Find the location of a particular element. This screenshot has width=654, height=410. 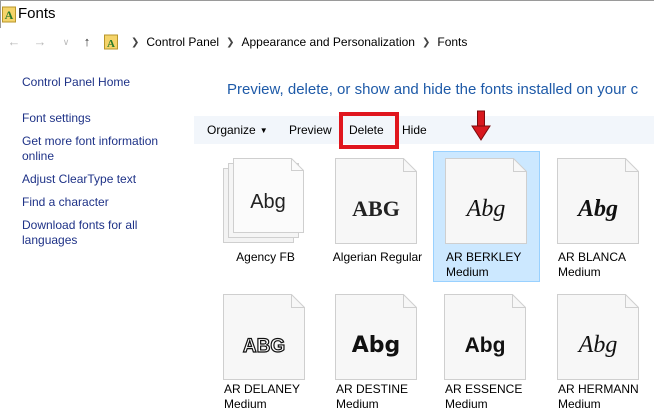

organize-label: Organize is located at coordinates (231, 130).